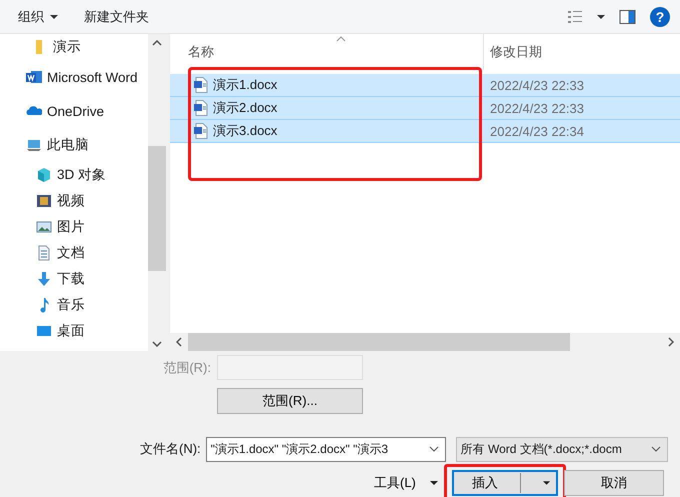  I want to click on column-header: 名称, so click(327, 52).